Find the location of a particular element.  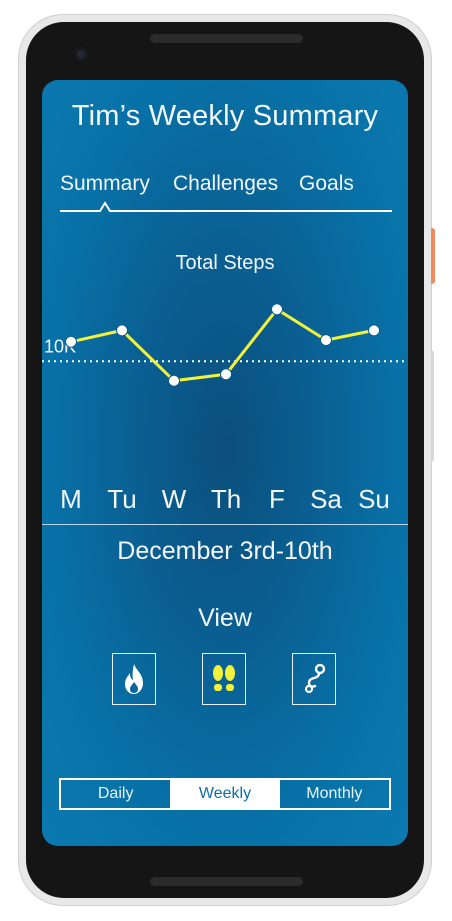

distance-view-button is located at coordinates (314, 679).